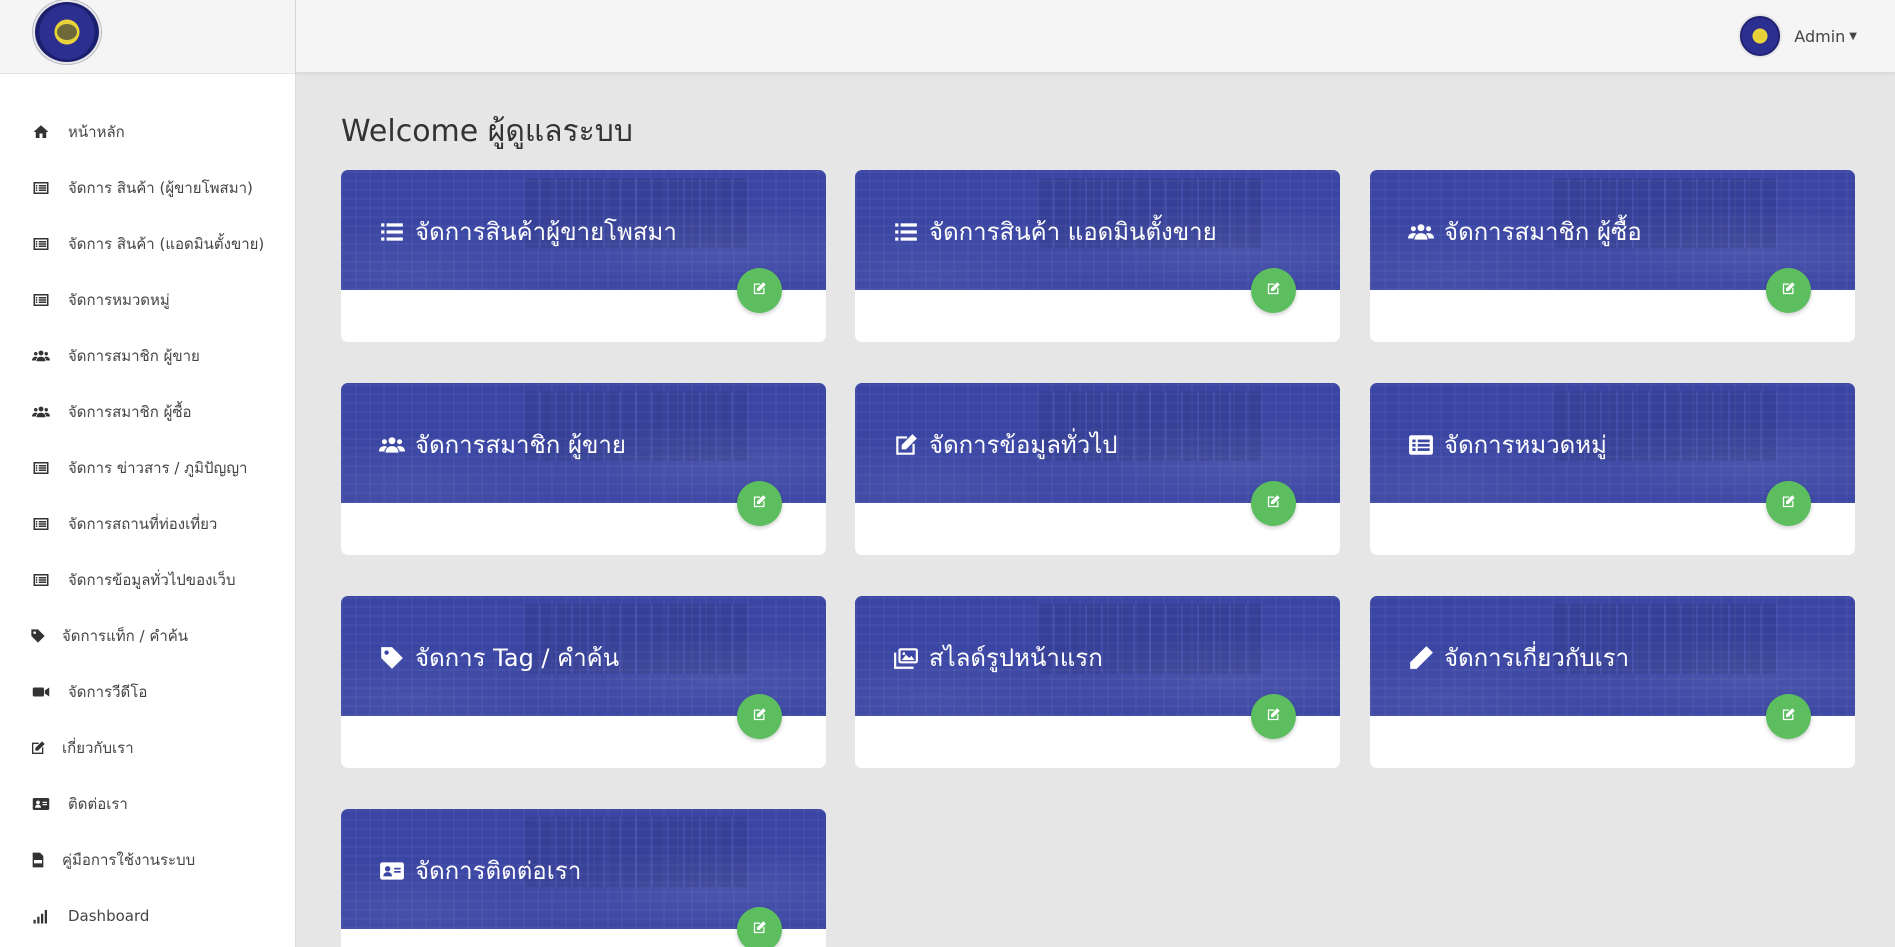  What do you see at coordinates (1016, 658) in the screenshot?
I see `card-title: สไลด์รูปหน้าแรก` at bounding box center [1016, 658].